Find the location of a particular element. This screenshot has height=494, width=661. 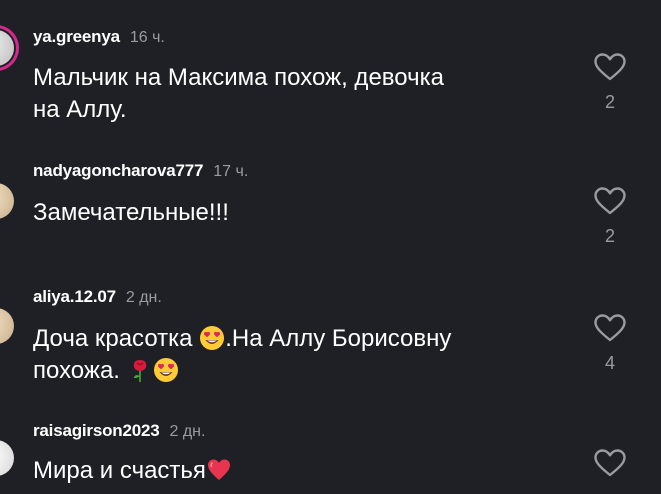

comment-meta: aliya.12.07 2 дн. is located at coordinates (97, 297).